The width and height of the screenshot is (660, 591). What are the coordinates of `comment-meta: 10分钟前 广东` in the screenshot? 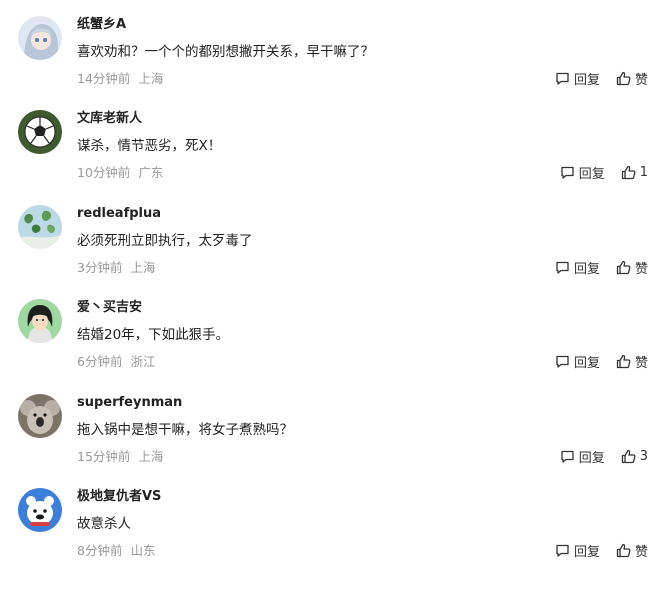 It's located at (120, 173).